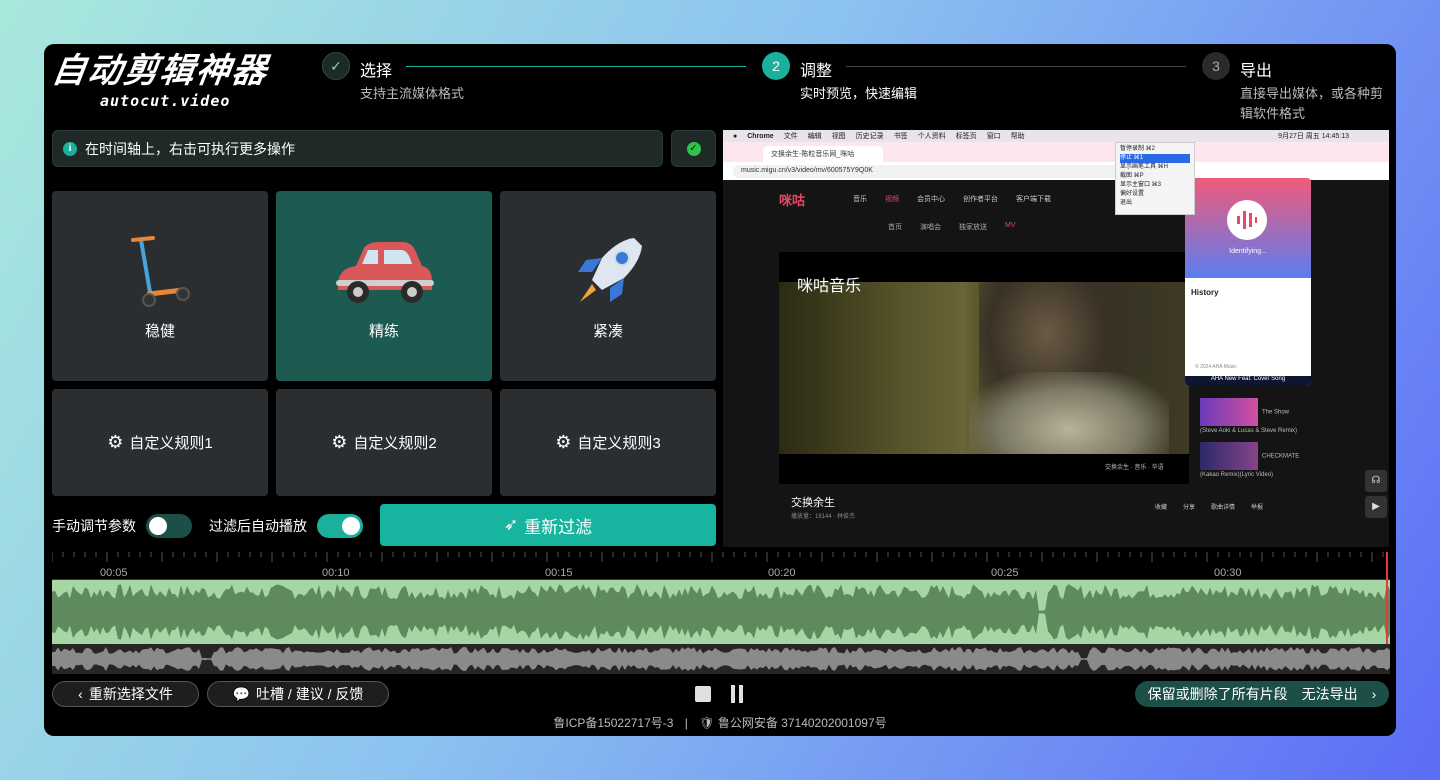 The height and width of the screenshot is (780, 1440). What do you see at coordinates (1155, 158) in the screenshot?
I see `menu-item: 停止 ⌘1` at bounding box center [1155, 158].